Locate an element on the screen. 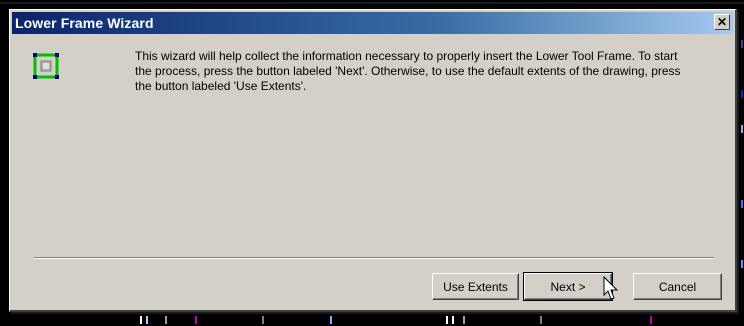  mouse-cursor-icon is located at coordinates (611, 288).